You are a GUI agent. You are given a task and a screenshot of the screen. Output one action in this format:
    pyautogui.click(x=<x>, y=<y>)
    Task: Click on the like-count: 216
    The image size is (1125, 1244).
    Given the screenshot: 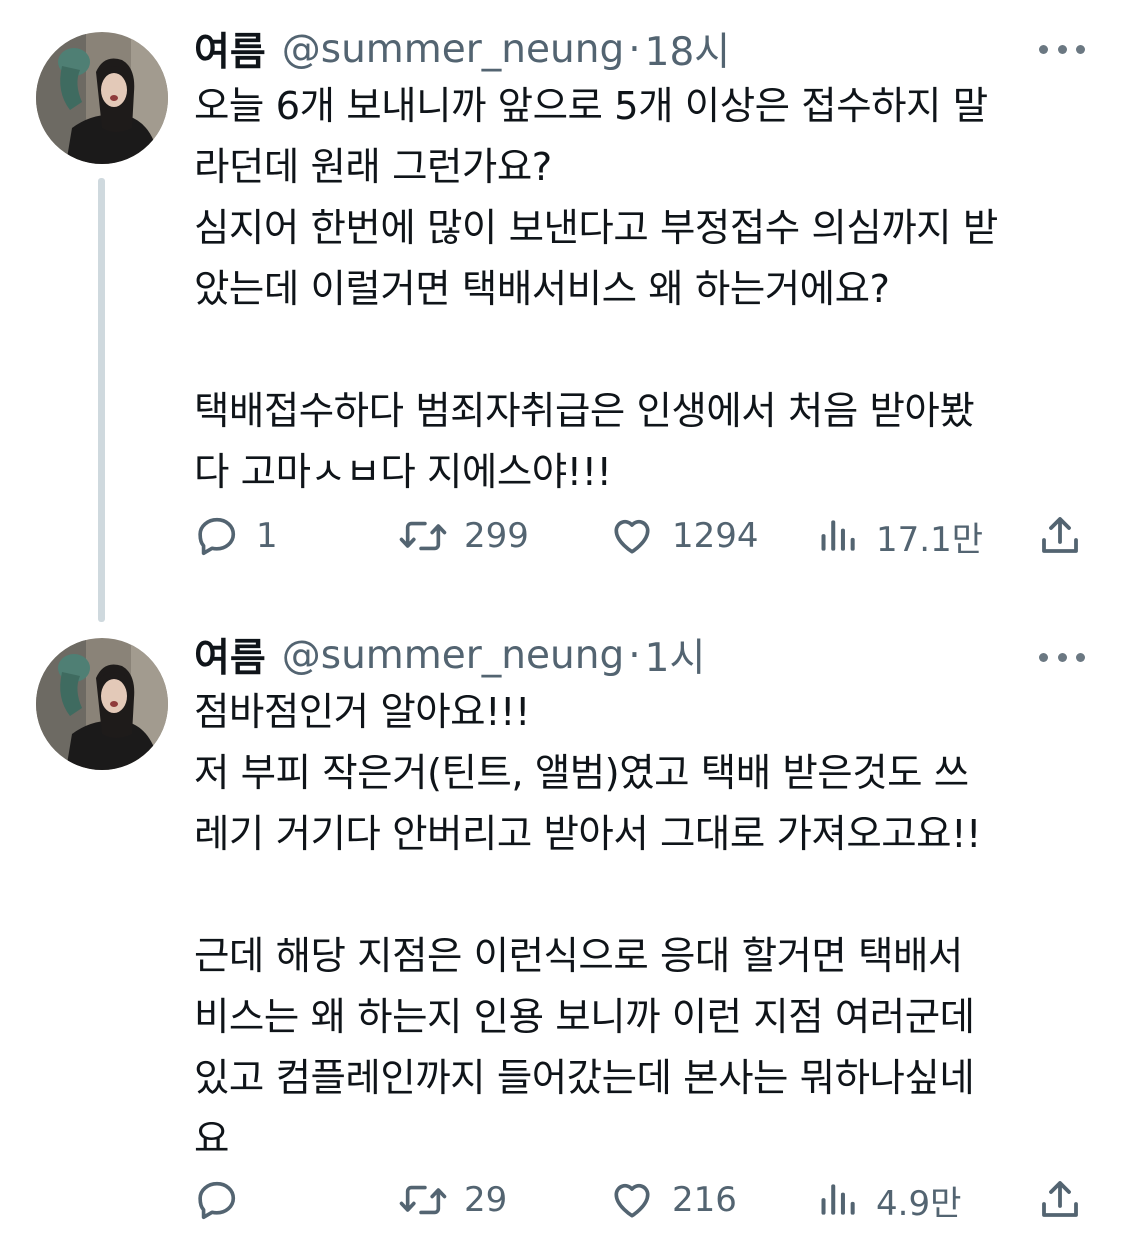 What is the action you would take?
    pyautogui.click(x=704, y=1200)
    